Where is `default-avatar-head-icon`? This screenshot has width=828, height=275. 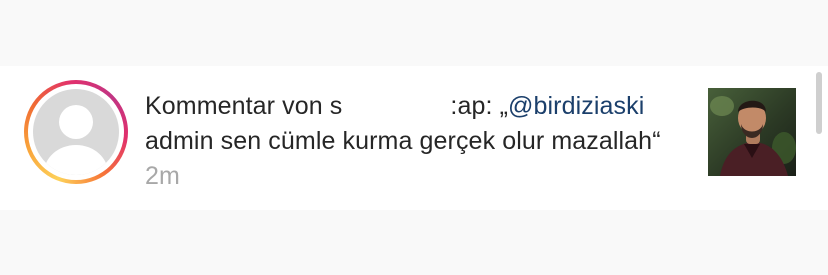 default-avatar-head-icon is located at coordinates (76, 122).